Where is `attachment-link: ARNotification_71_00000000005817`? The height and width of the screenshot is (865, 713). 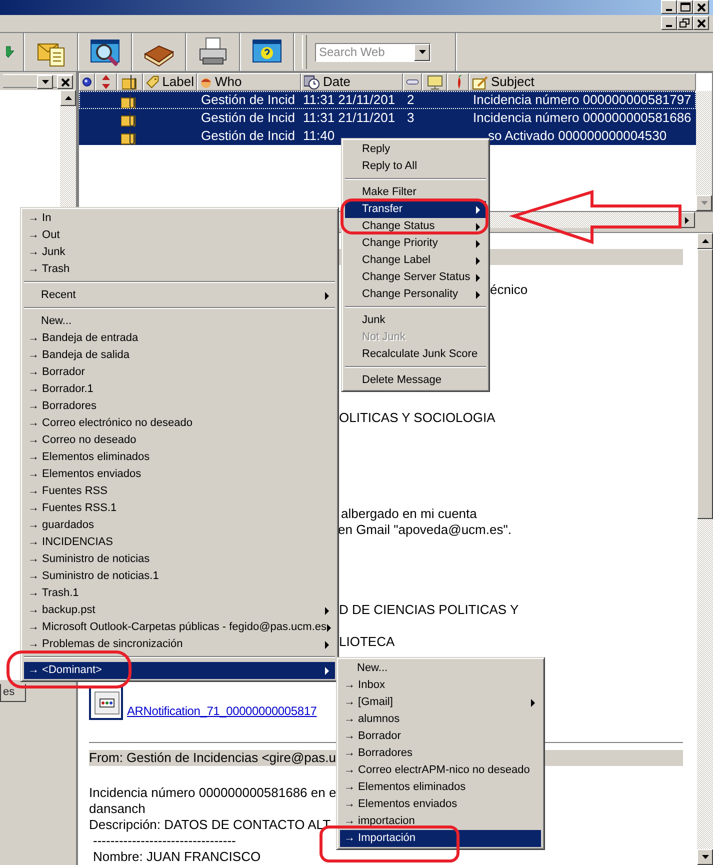 attachment-link: ARNotification_71_00000000005817 is located at coordinates (222, 711).